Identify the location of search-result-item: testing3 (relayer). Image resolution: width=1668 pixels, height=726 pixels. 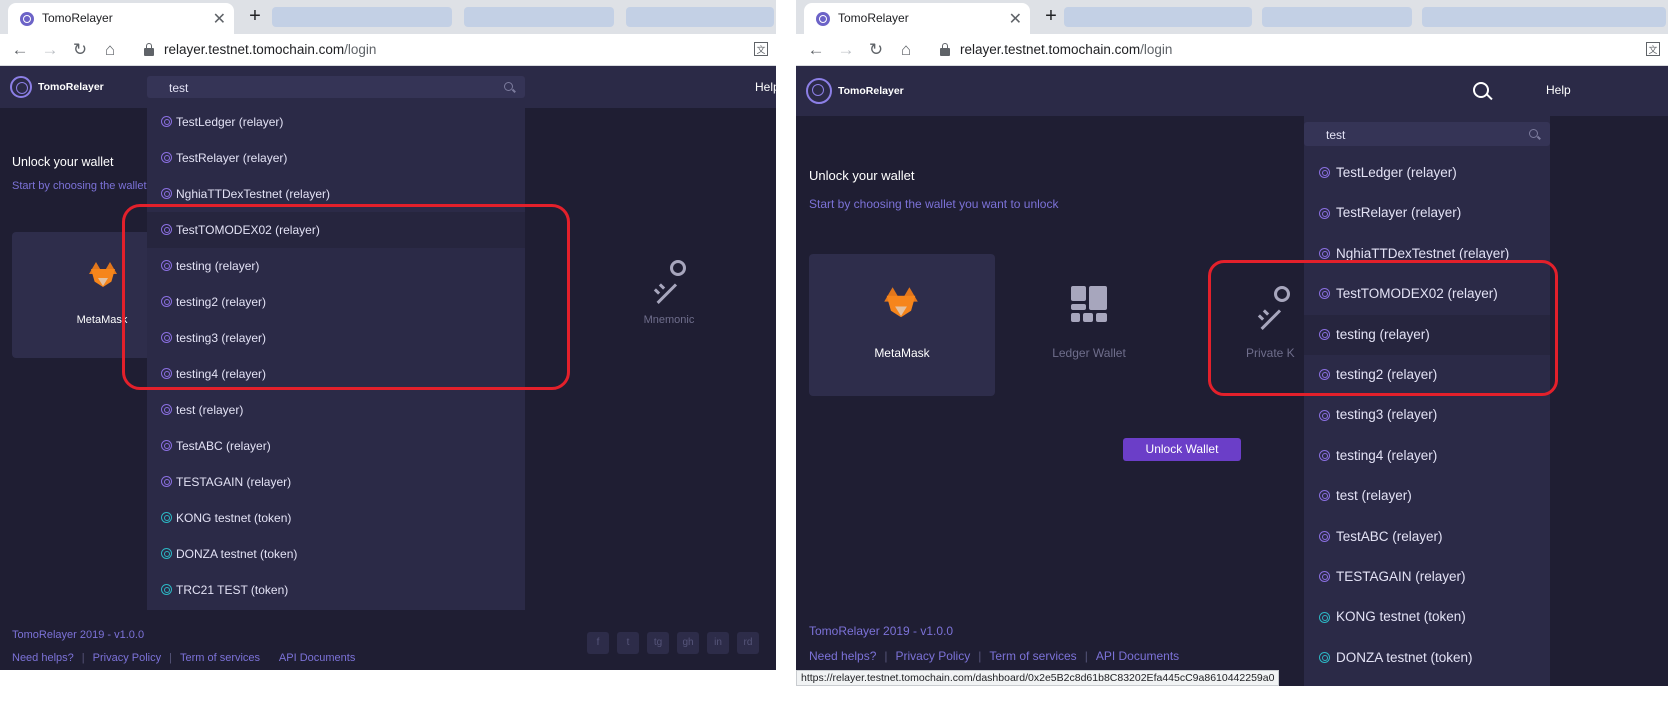
(1427, 415).